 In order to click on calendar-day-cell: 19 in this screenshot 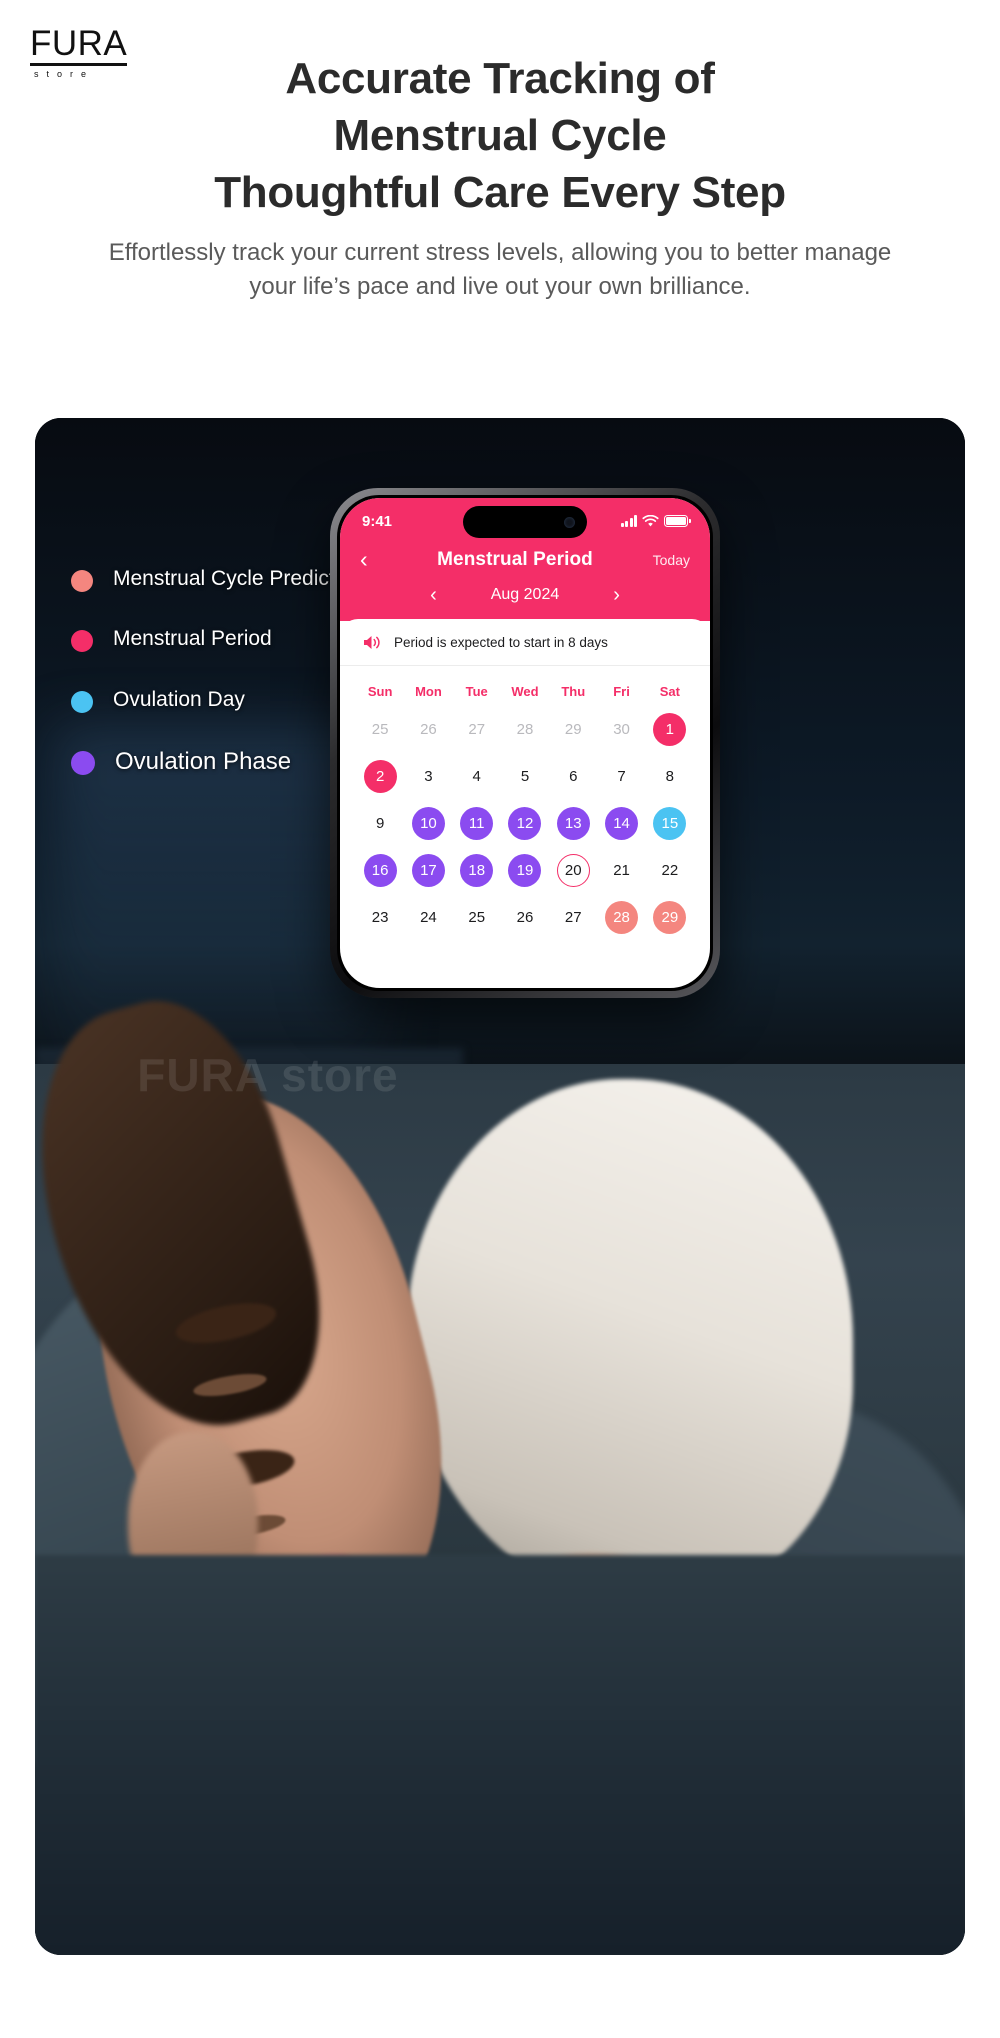, I will do `click(525, 870)`.